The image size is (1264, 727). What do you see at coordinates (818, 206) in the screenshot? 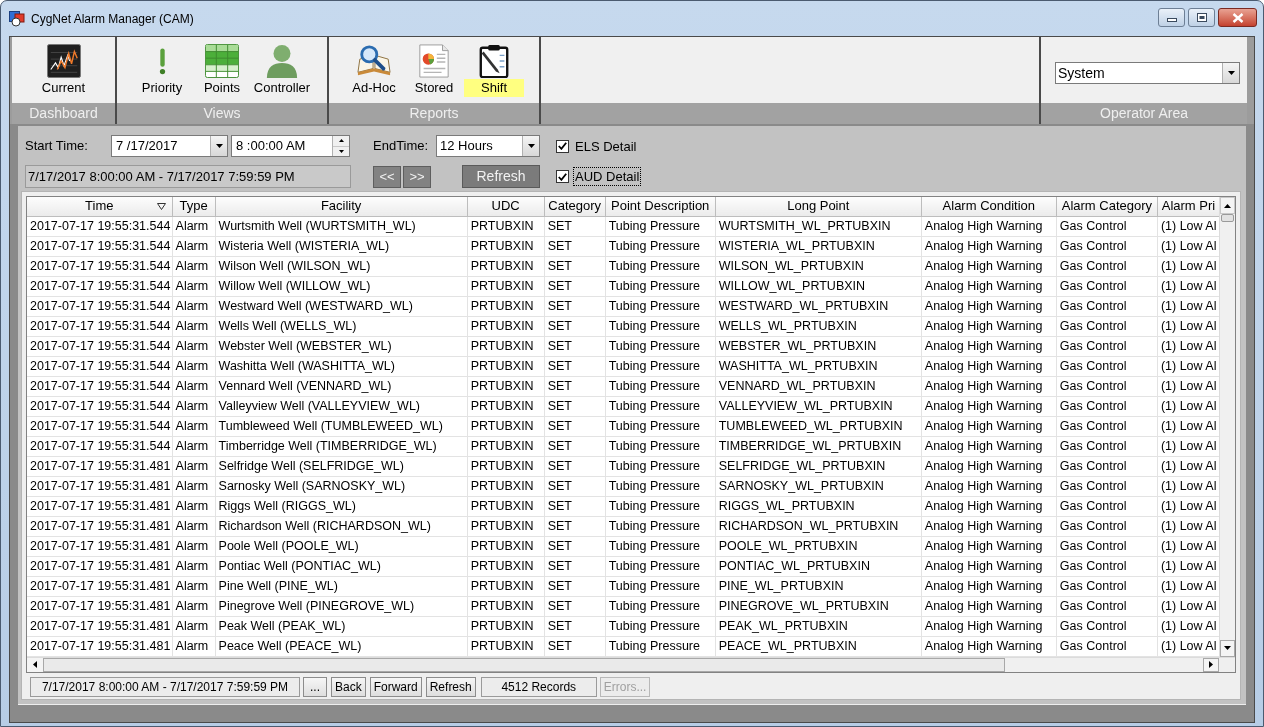
I see `column-header: Long Point` at bounding box center [818, 206].